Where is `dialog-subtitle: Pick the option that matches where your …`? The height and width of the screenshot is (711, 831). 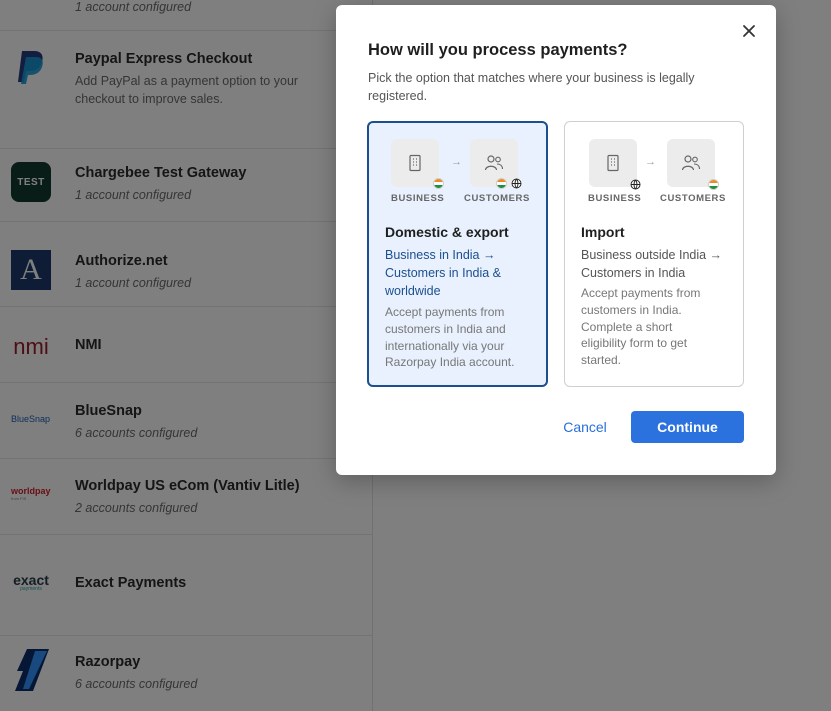
dialog-subtitle: Pick the option that matches where your … is located at coordinates (531, 87).